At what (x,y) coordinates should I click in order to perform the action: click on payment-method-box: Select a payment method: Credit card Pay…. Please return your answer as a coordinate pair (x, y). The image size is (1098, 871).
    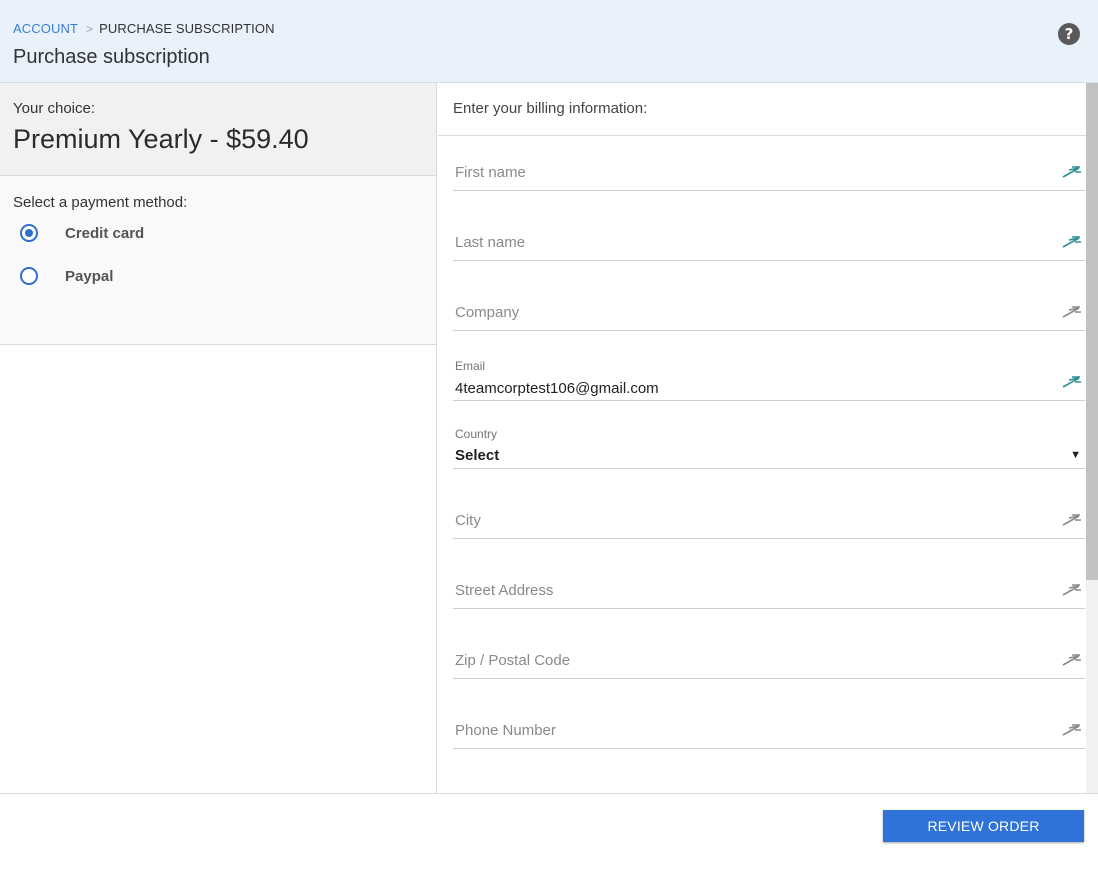
    Looking at the image, I should click on (218, 260).